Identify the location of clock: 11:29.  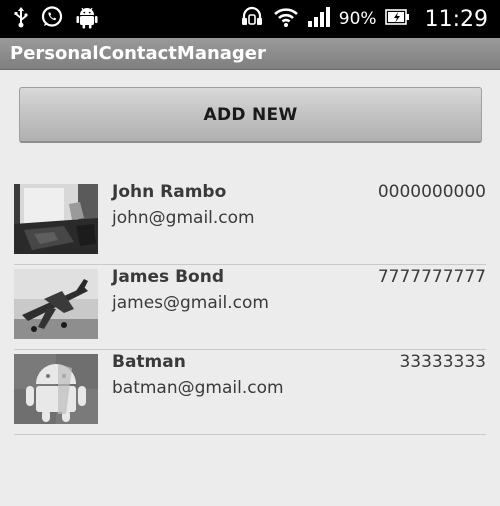
(456, 19).